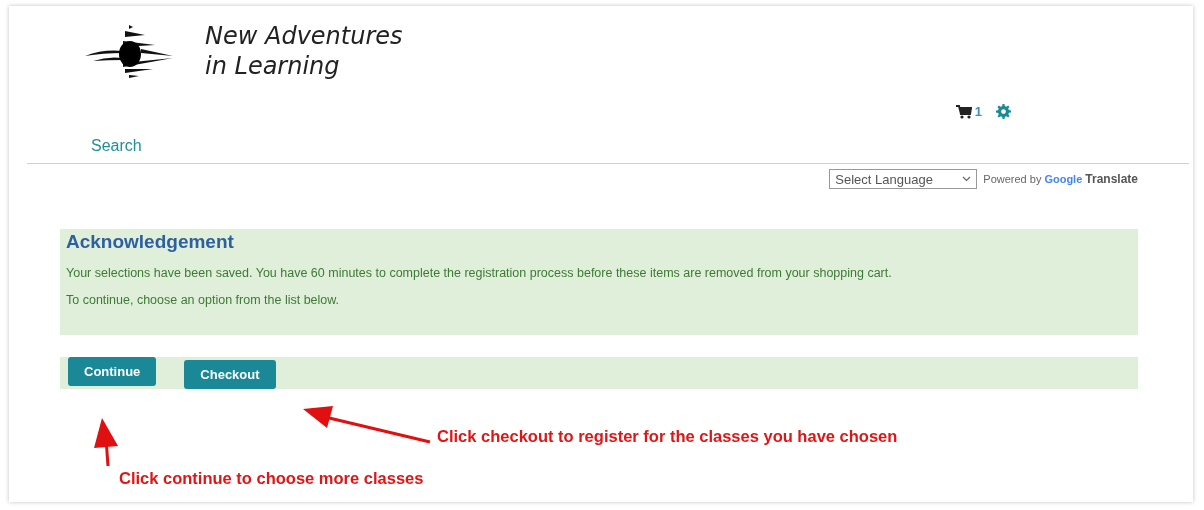 Image resolution: width=1204 pixels, height=510 pixels. What do you see at coordinates (967, 179) in the screenshot?
I see `chevron-down-icon` at bounding box center [967, 179].